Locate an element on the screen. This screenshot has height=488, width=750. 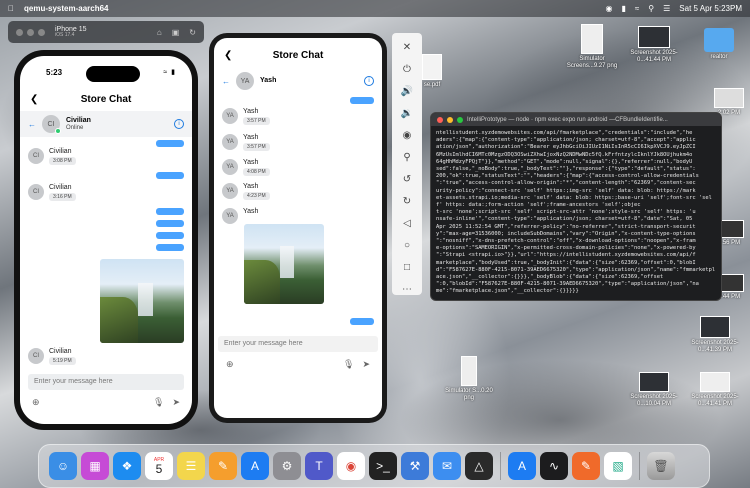
chat-header: ← YA Yash i is located at coordinates (298, 81).